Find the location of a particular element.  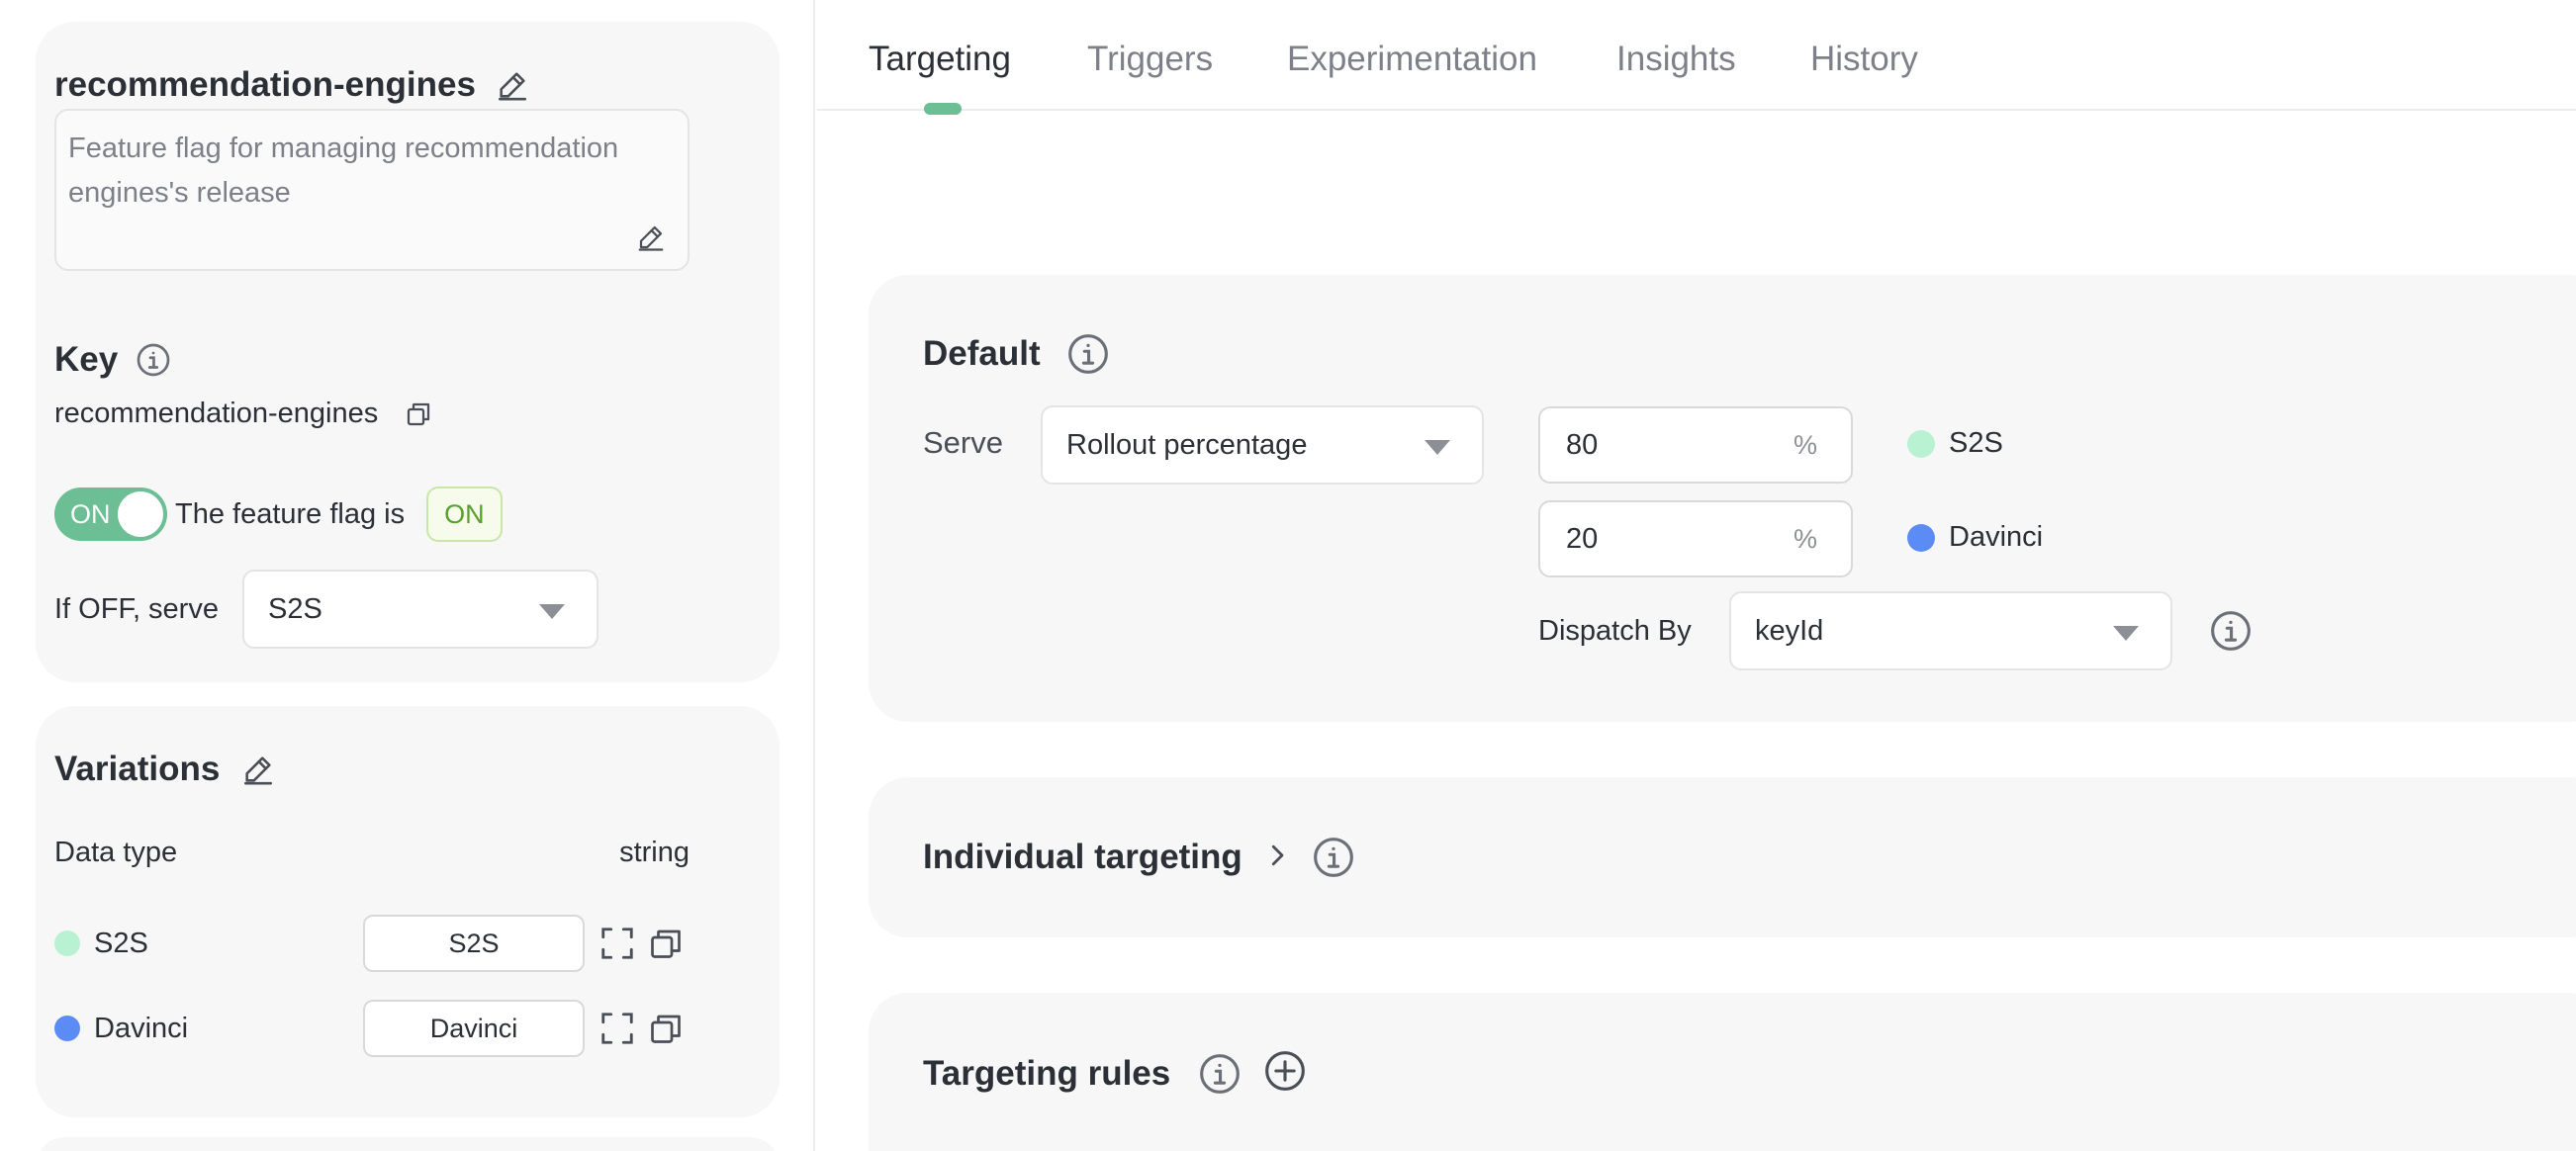

chevron-right-icon is located at coordinates (1277, 858).